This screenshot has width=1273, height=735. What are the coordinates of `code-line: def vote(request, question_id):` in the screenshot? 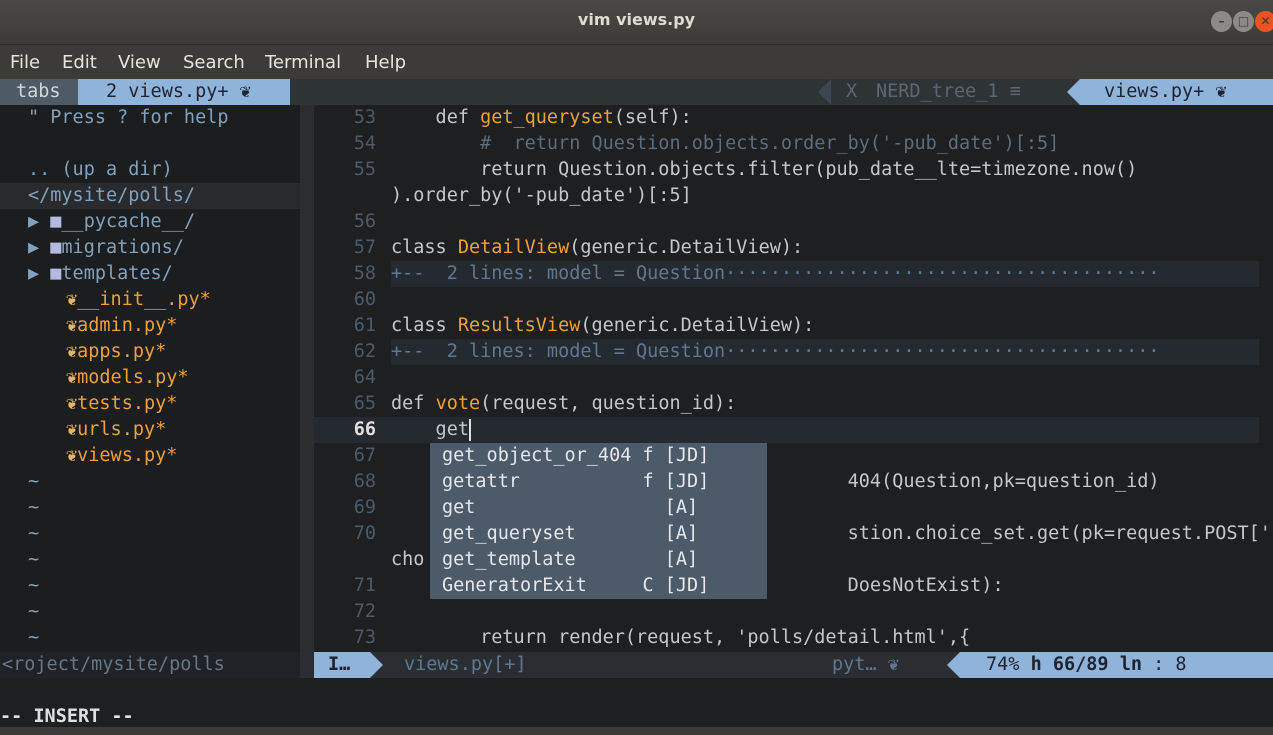 It's located at (563, 404).